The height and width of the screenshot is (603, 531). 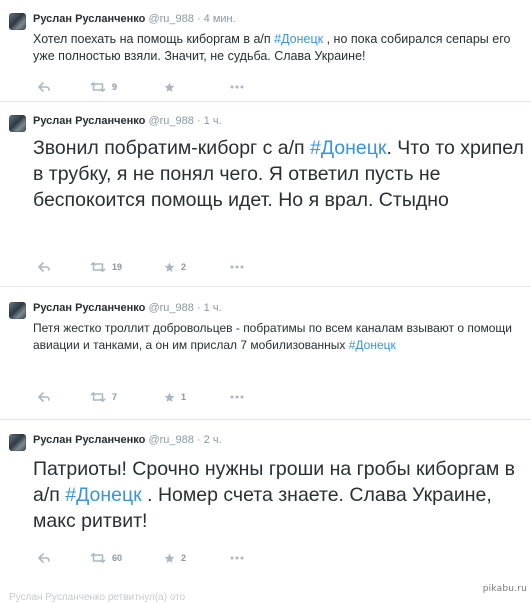 I want to click on retweet-count: 19, so click(x=117, y=267).